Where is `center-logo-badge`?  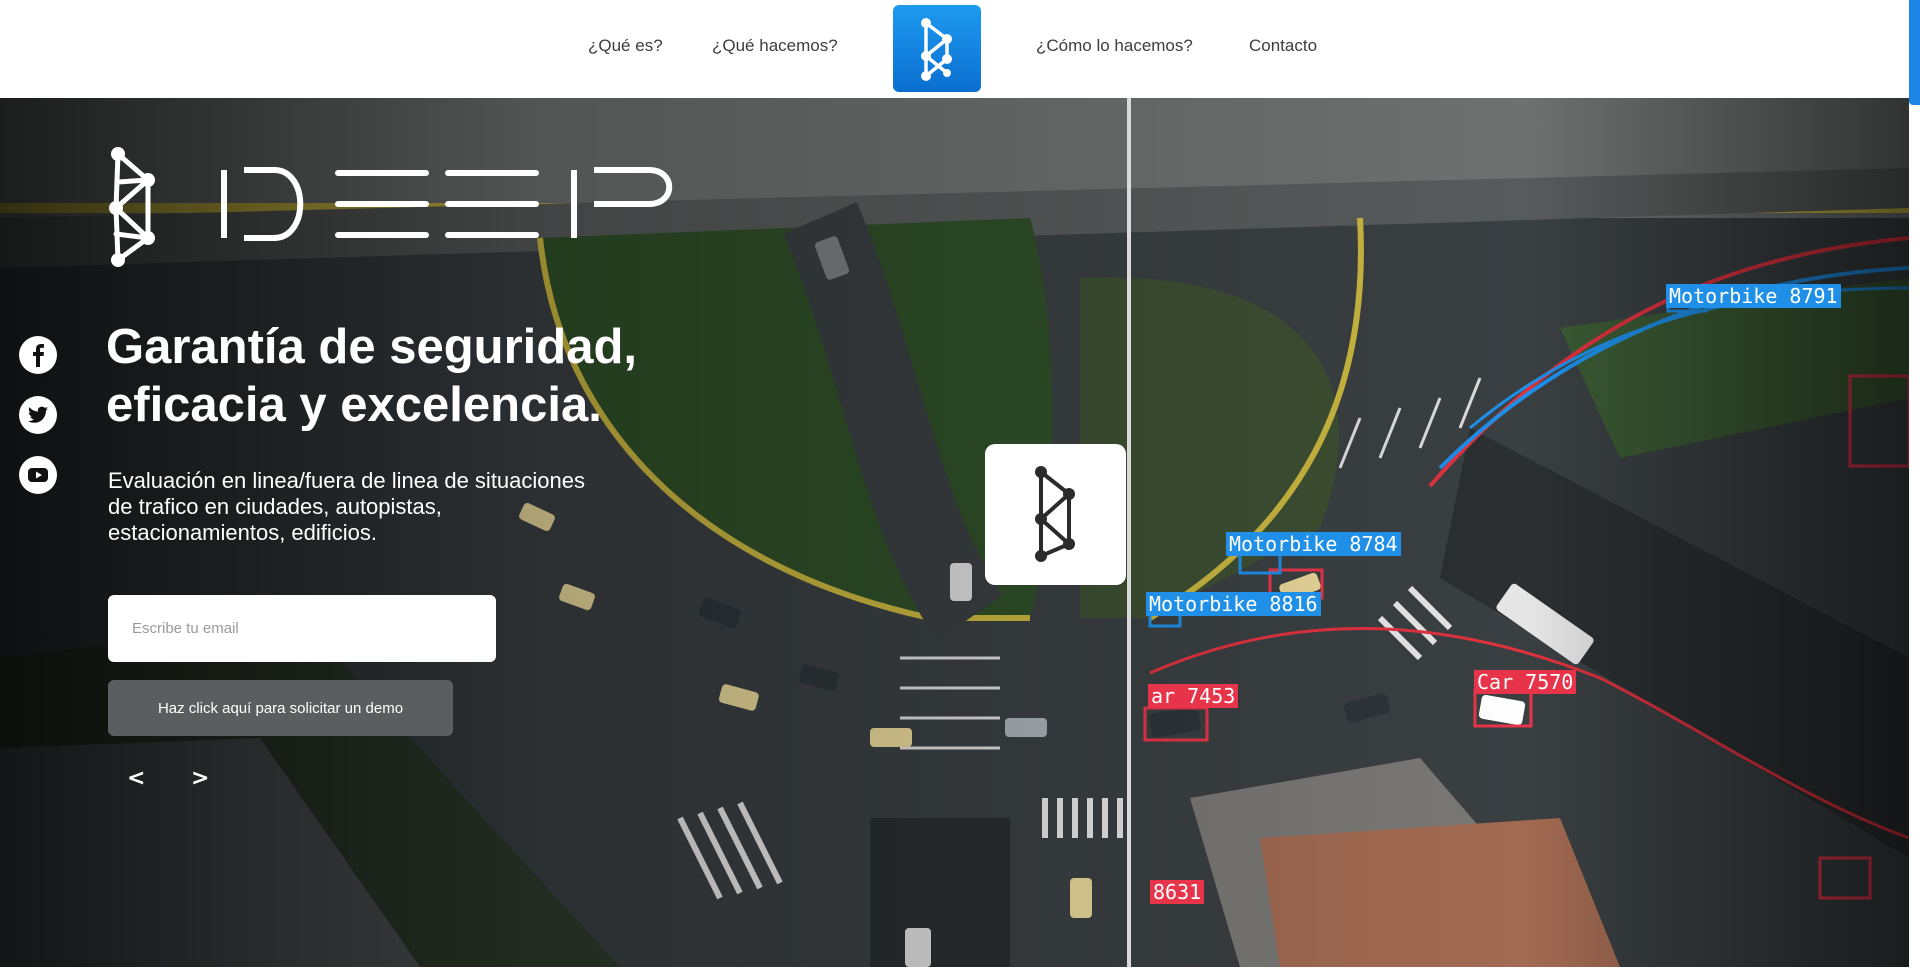 center-logo-badge is located at coordinates (1055, 514).